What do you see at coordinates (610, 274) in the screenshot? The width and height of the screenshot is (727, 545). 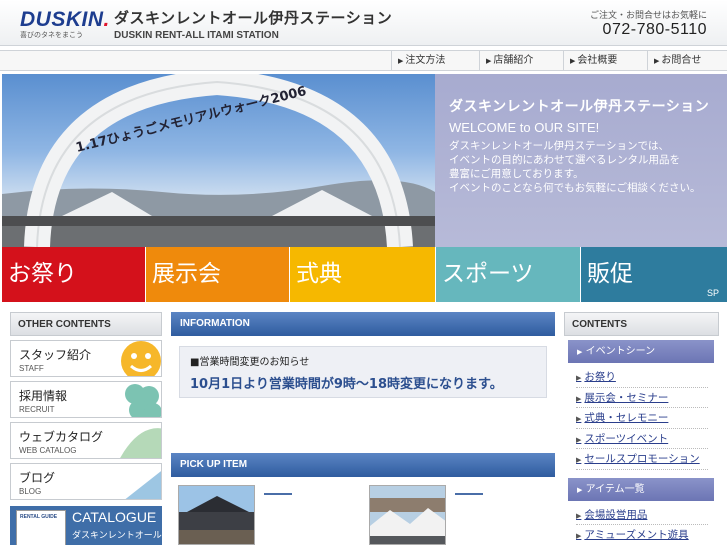 I see `category-label: 販促` at bounding box center [610, 274].